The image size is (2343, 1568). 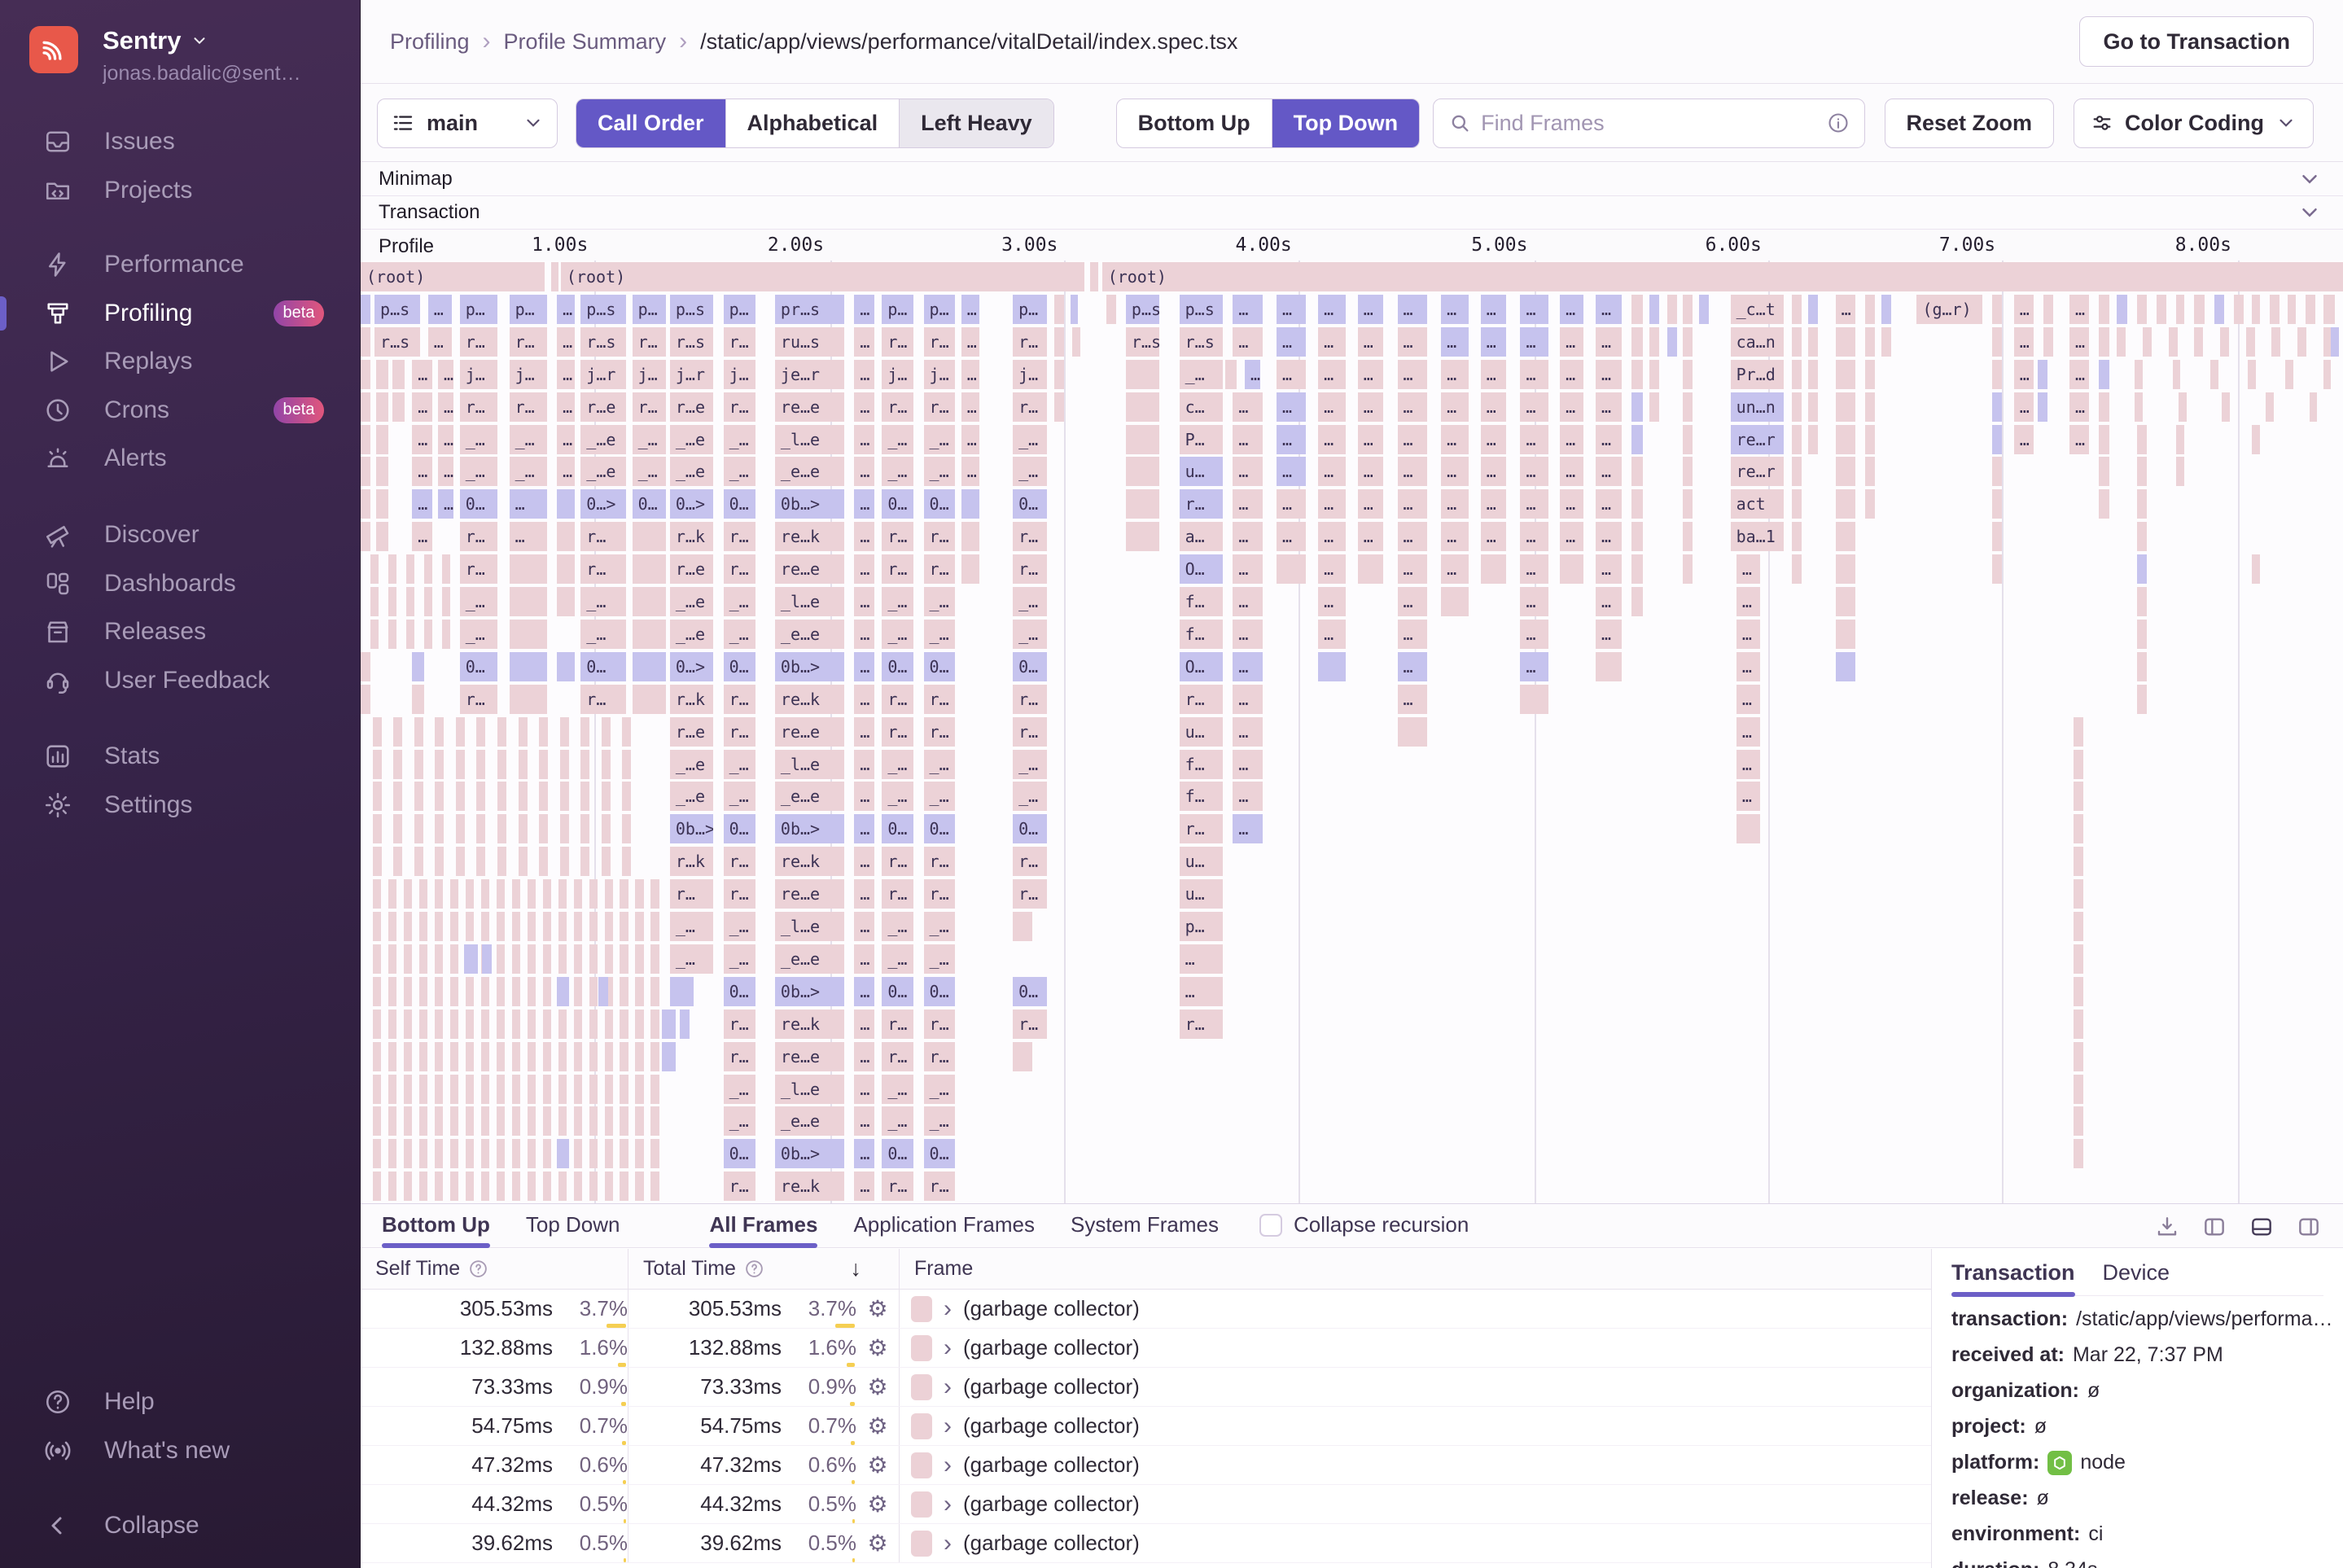 I want to click on color-coding-button: Color Coding, so click(x=2194, y=123).